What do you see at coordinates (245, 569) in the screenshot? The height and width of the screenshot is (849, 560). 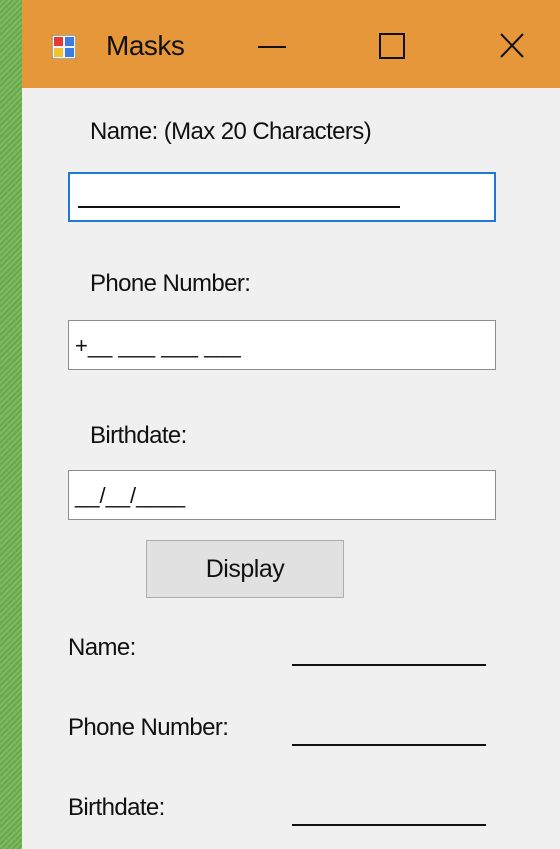 I see `display-button: Display` at bounding box center [245, 569].